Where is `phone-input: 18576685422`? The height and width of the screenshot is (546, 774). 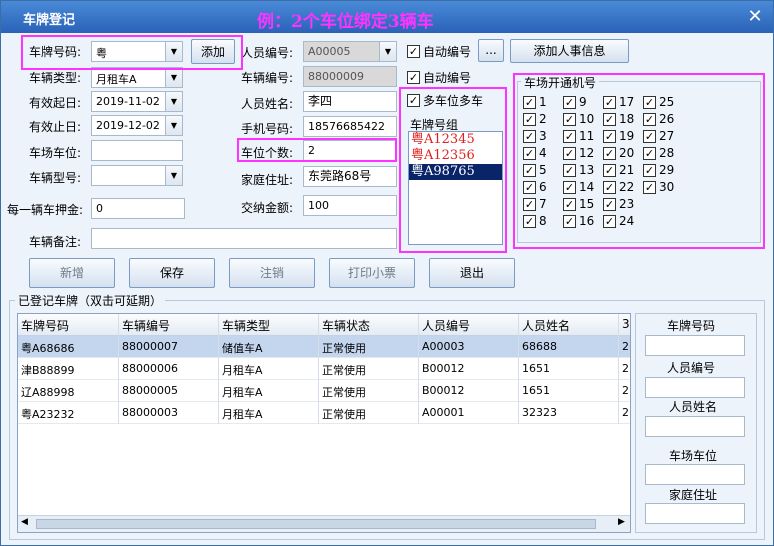 phone-input: 18576685422 is located at coordinates (350, 126).